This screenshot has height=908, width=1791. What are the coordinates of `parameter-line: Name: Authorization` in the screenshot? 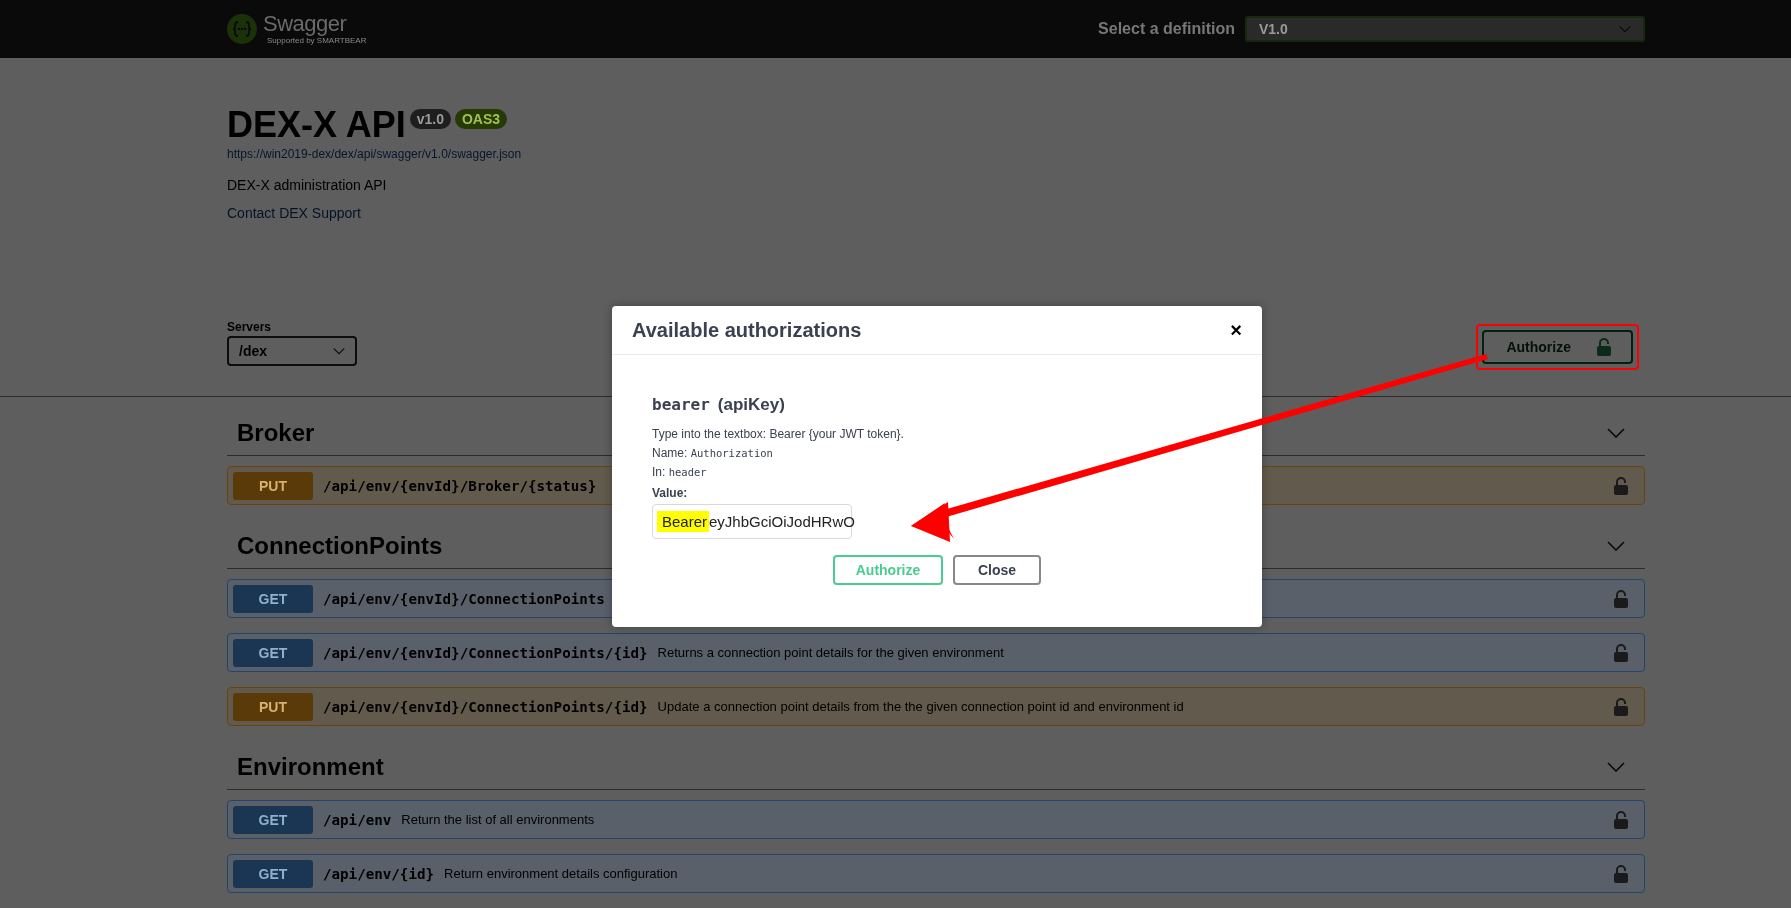 It's located at (713, 453).